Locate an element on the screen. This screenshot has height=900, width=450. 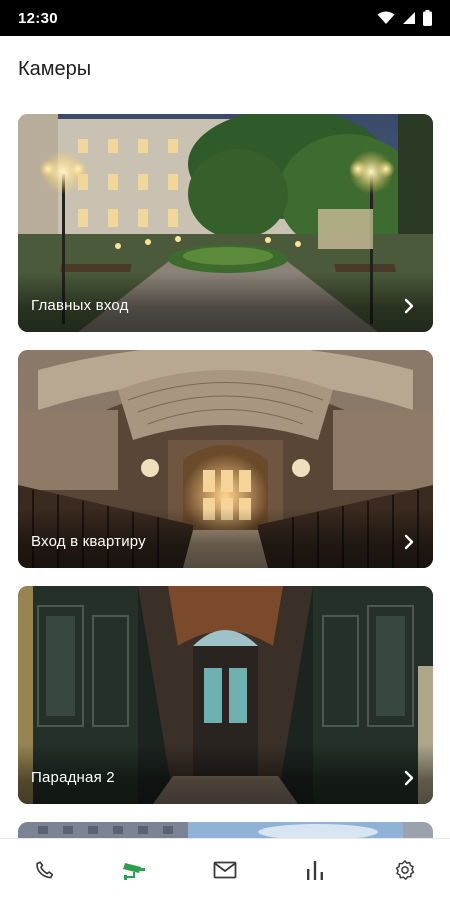
mail-icon is located at coordinates (225, 869).